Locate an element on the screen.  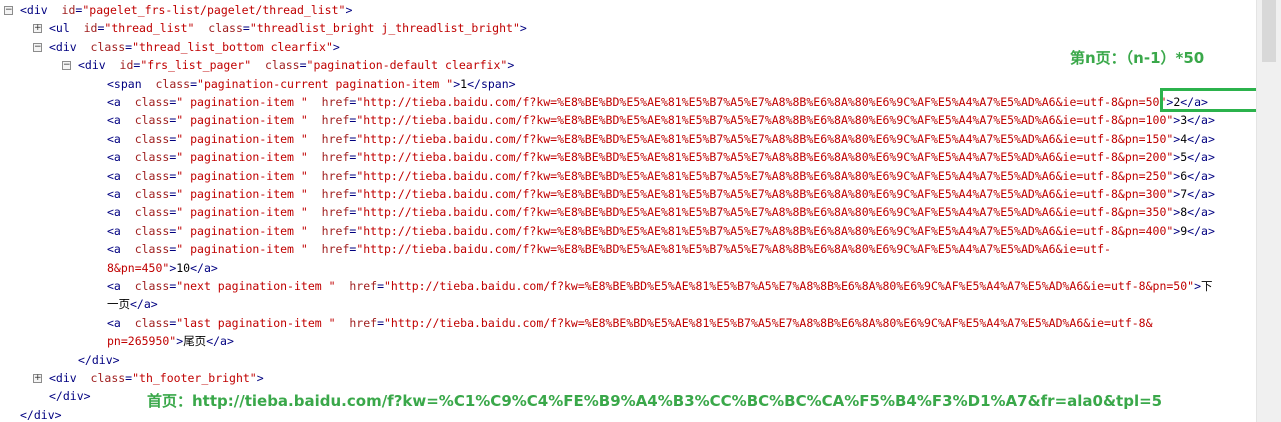
scrollbar-thumb is located at coordinates (1269, 31).